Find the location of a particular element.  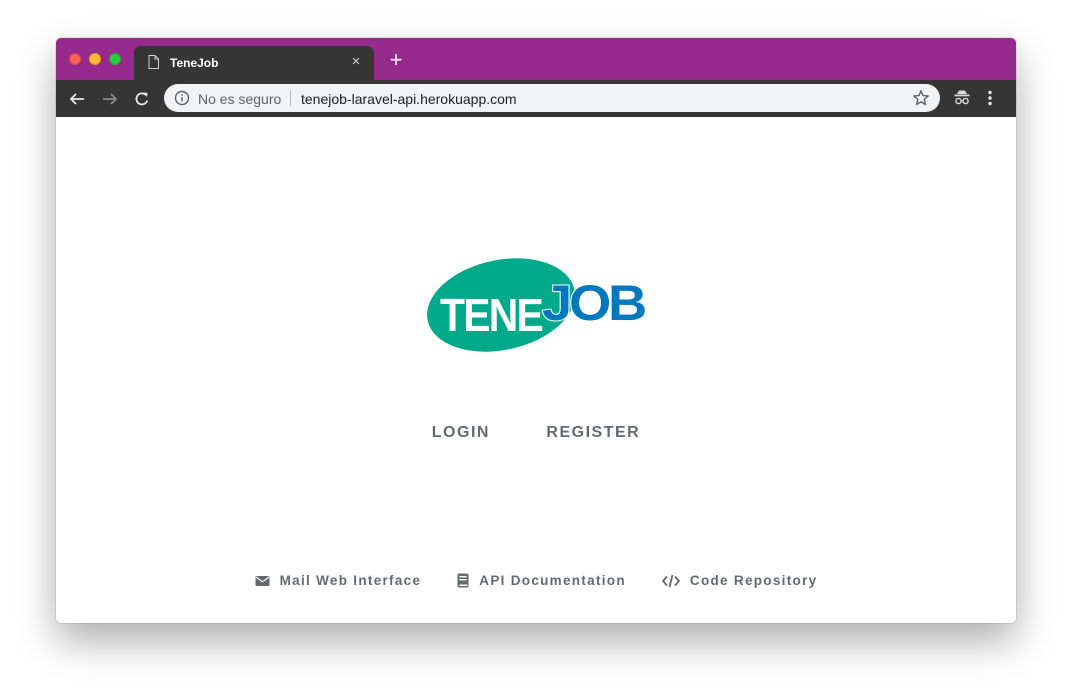

mail-web-interface-label: Mail Web Interface is located at coordinates (350, 580).